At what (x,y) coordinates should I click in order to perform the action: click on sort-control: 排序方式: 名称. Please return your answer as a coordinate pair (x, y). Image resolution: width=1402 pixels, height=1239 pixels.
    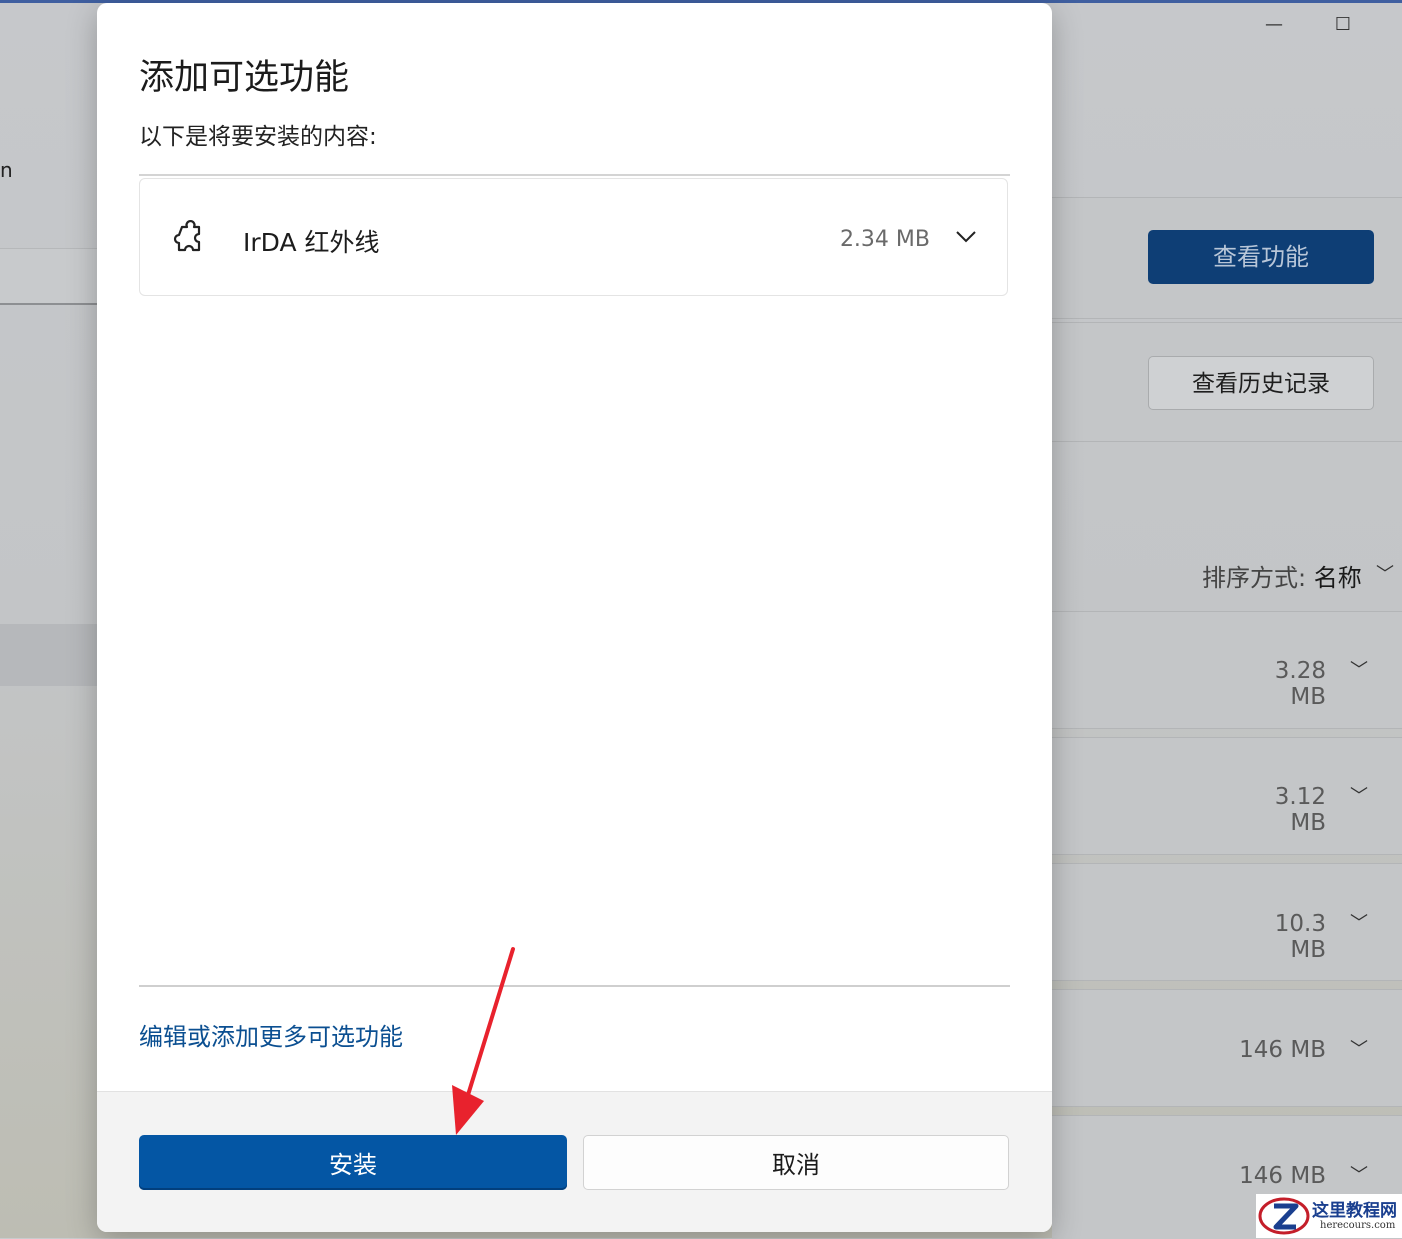
    Looking at the image, I should click on (1282, 575).